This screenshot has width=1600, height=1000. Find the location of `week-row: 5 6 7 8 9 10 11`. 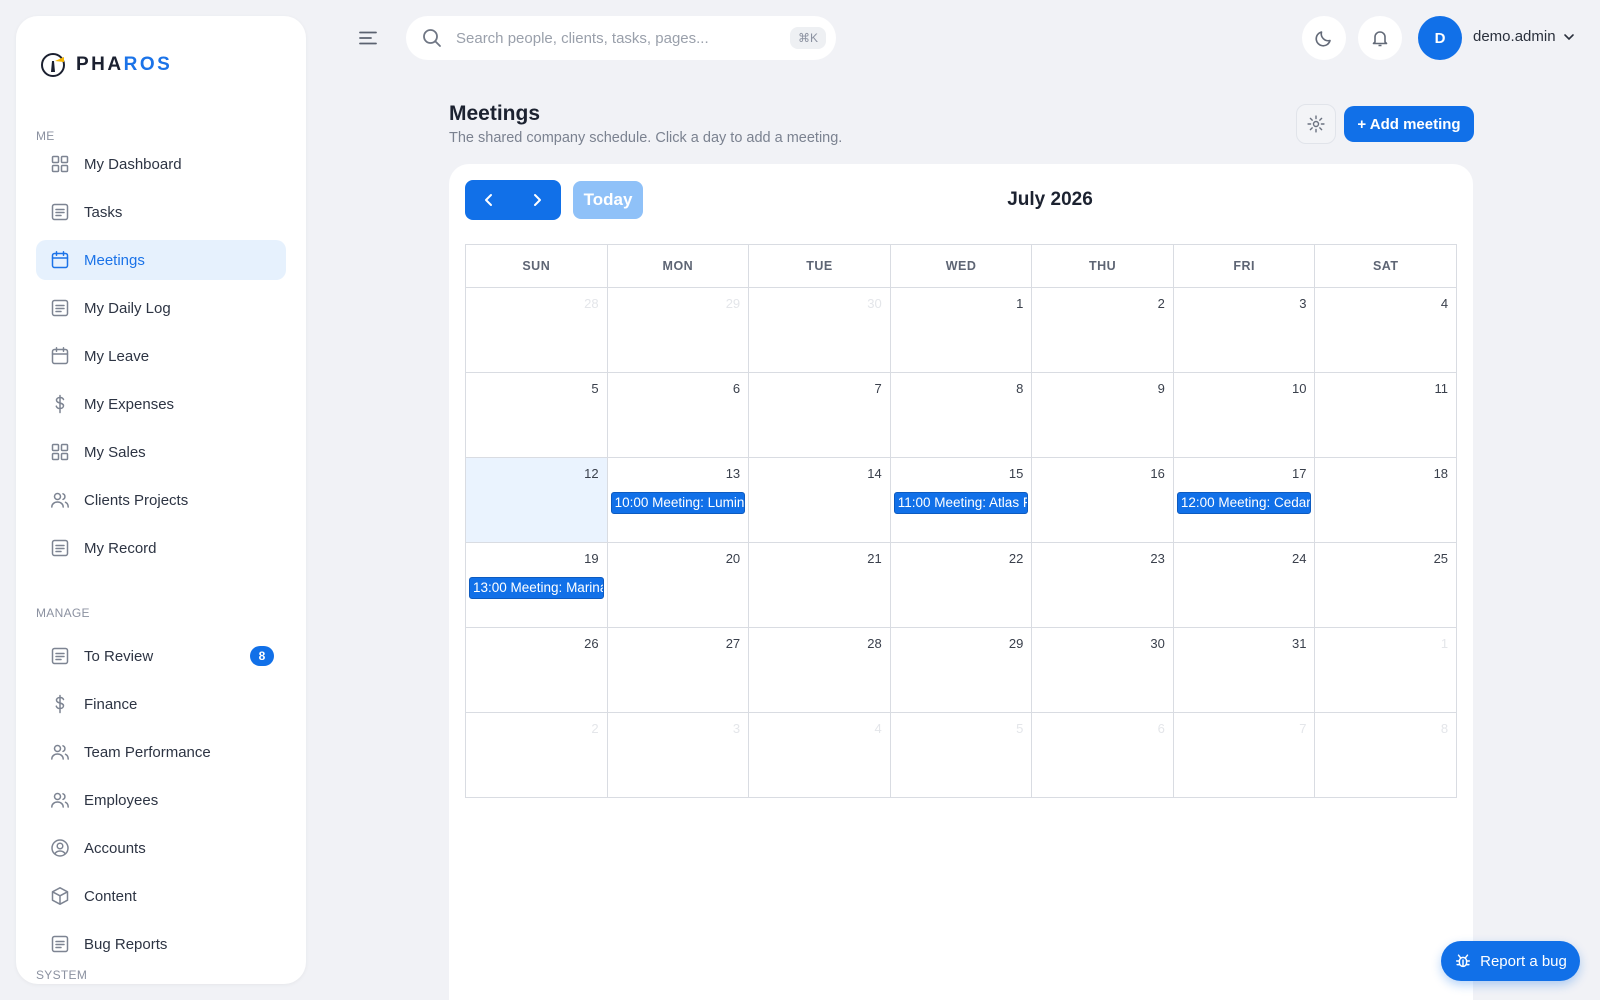

week-row: 5 6 7 8 9 10 11 is located at coordinates (962, 415).